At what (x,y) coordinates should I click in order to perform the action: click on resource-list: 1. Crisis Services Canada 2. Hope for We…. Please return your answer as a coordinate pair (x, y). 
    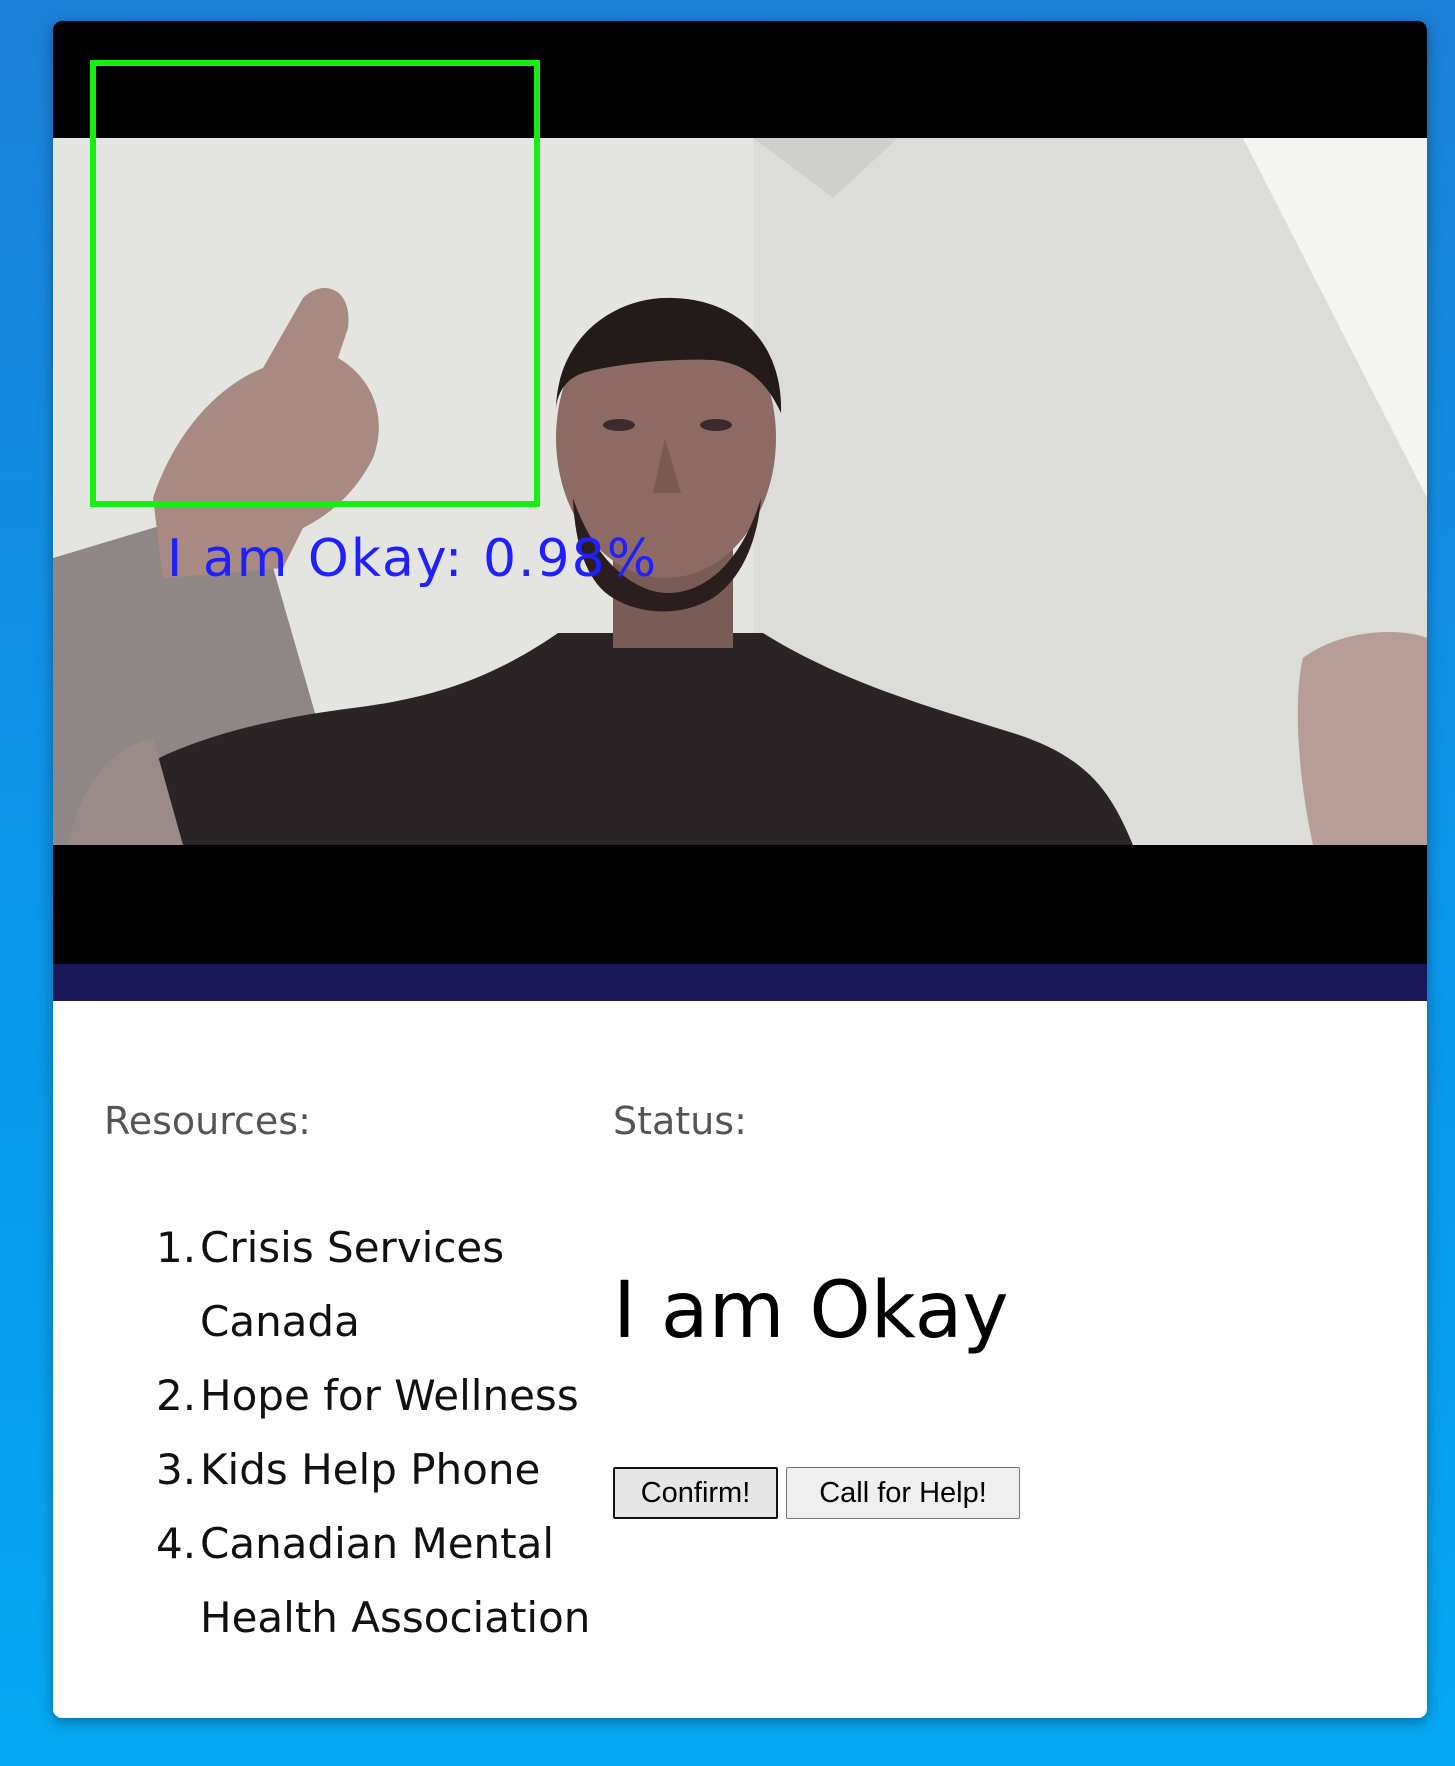
    Looking at the image, I should click on (391, 1433).